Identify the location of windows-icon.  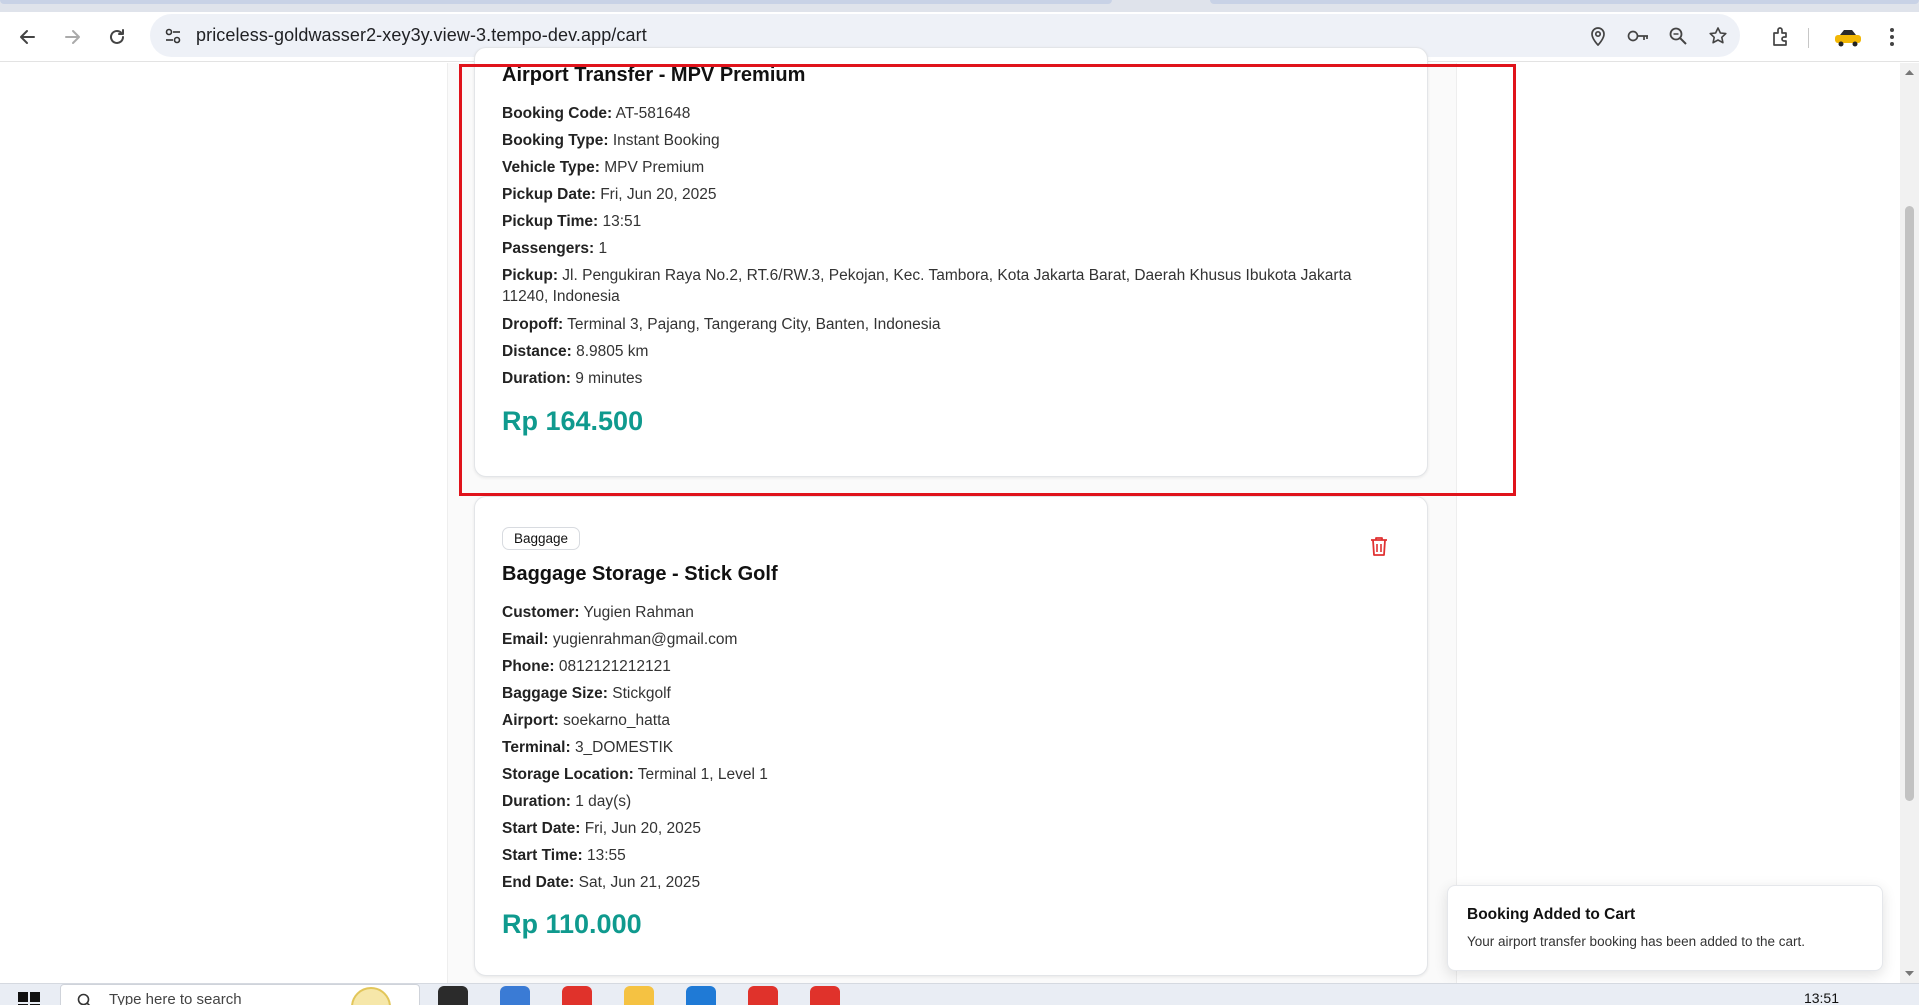
(29, 998).